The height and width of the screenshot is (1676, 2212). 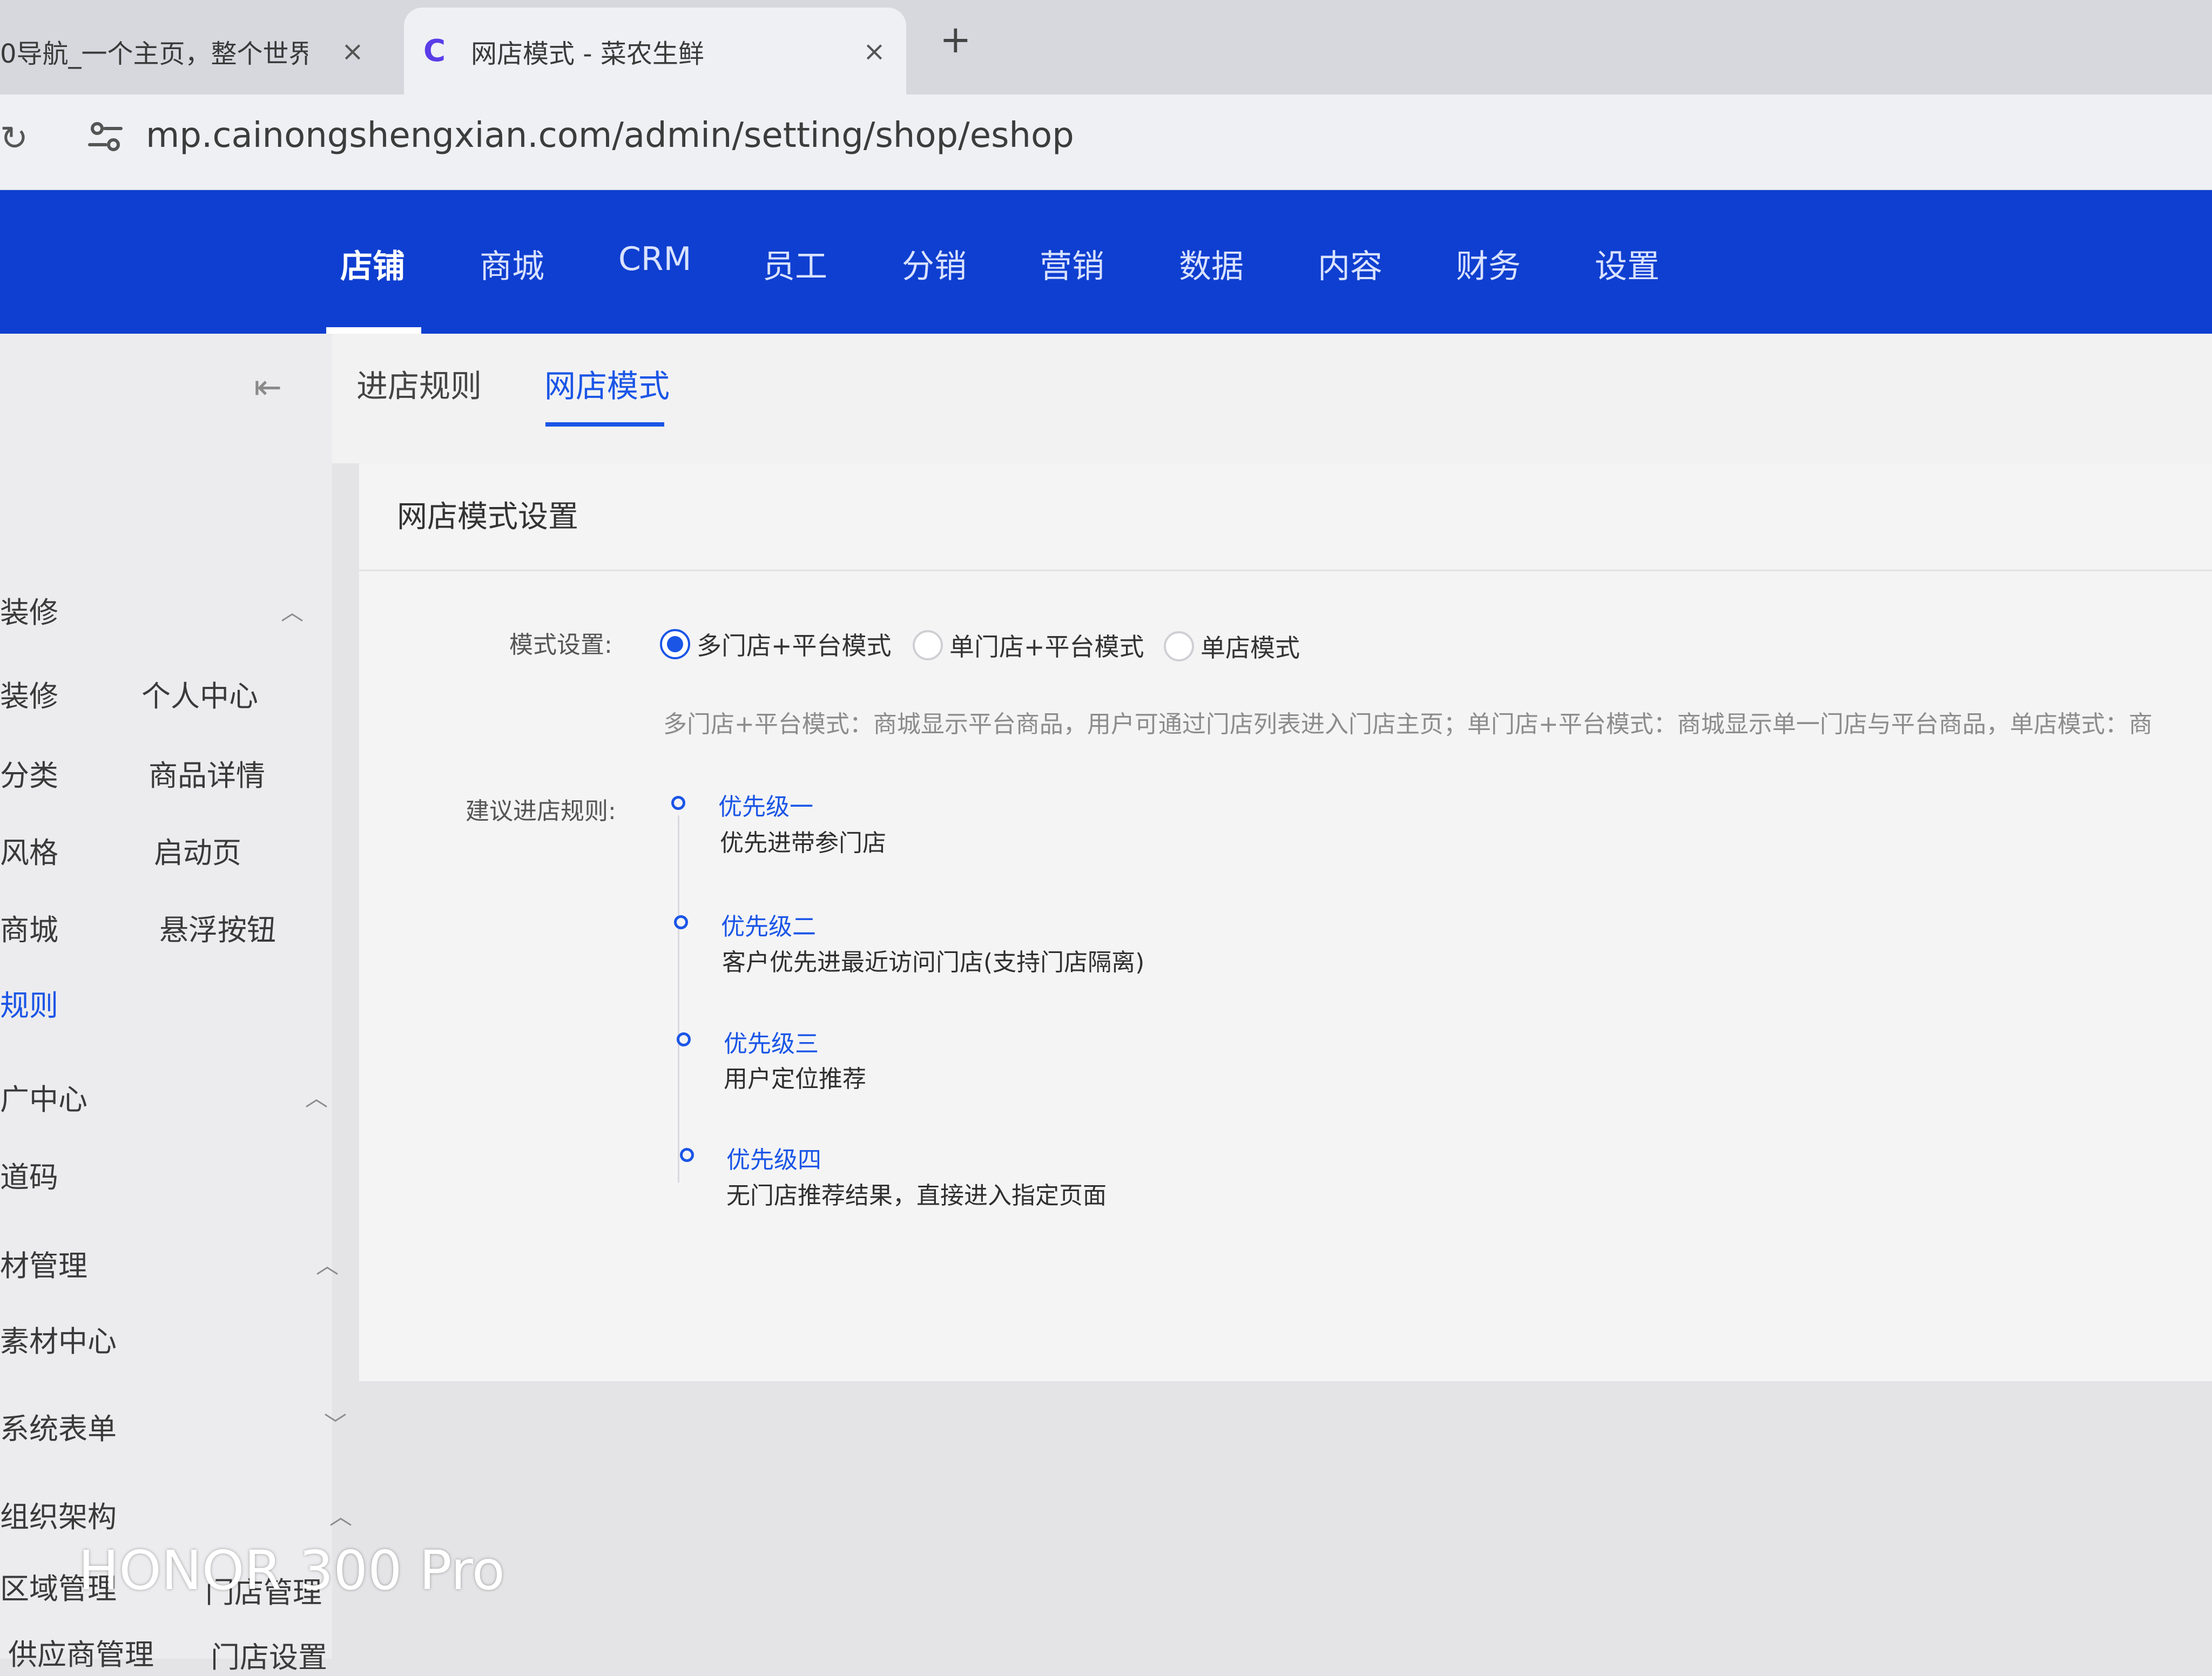 What do you see at coordinates (1627, 263) in the screenshot?
I see `nav-item-settings: 设置` at bounding box center [1627, 263].